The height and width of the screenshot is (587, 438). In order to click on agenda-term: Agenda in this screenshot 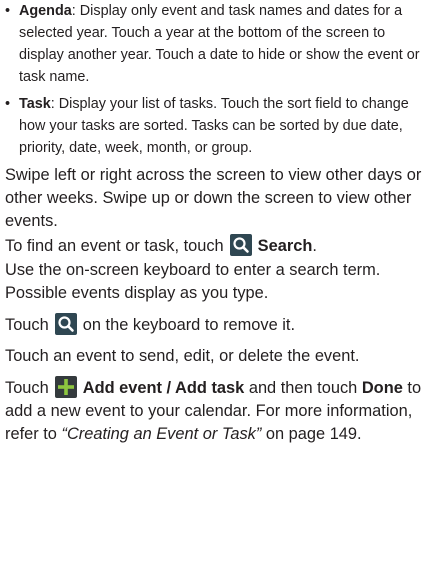, I will do `click(45, 11)`.